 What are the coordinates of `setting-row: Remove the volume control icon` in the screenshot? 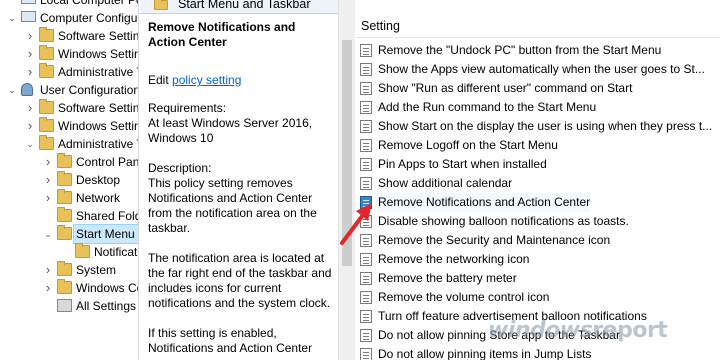 It's located at (538, 297).